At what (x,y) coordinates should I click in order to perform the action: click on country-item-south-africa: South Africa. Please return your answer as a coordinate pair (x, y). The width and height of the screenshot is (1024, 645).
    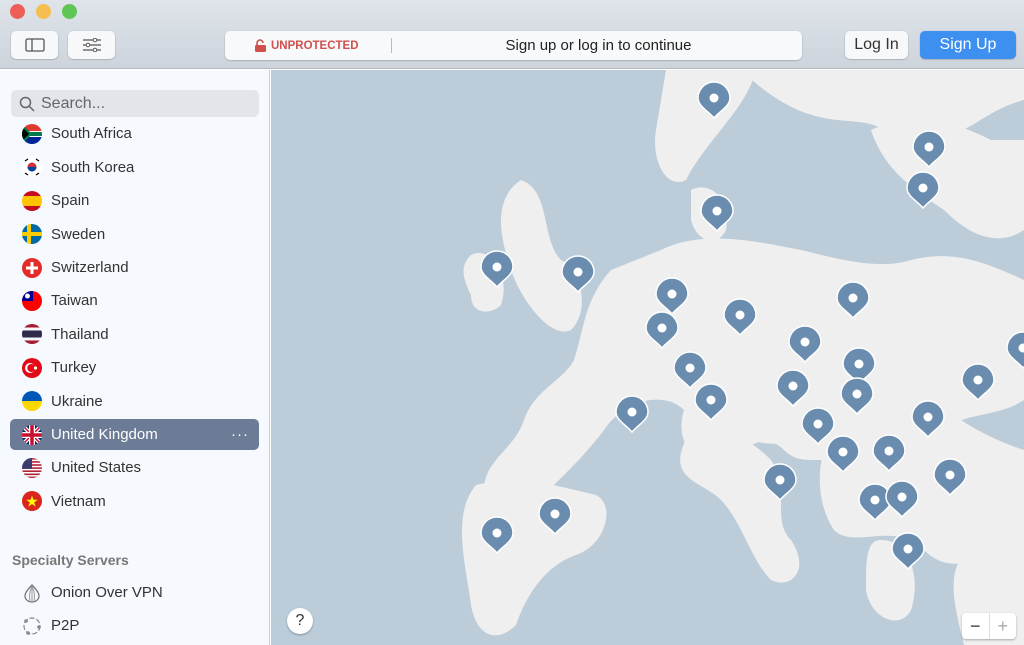
    Looking at the image, I should click on (134, 133).